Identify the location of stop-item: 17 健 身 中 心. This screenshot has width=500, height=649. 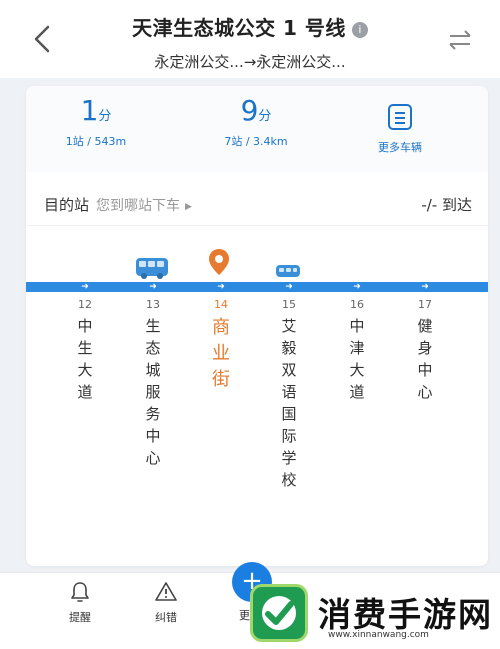
(425, 350).